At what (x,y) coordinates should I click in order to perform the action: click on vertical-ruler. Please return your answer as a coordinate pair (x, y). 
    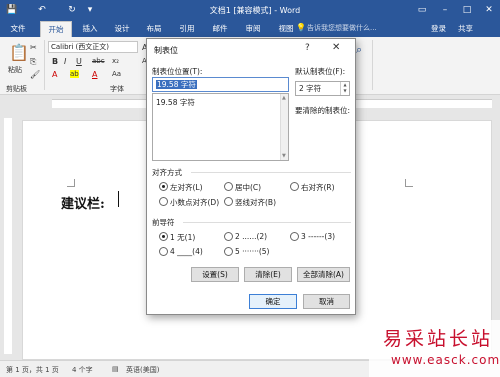
    Looking at the image, I should click on (8, 236).